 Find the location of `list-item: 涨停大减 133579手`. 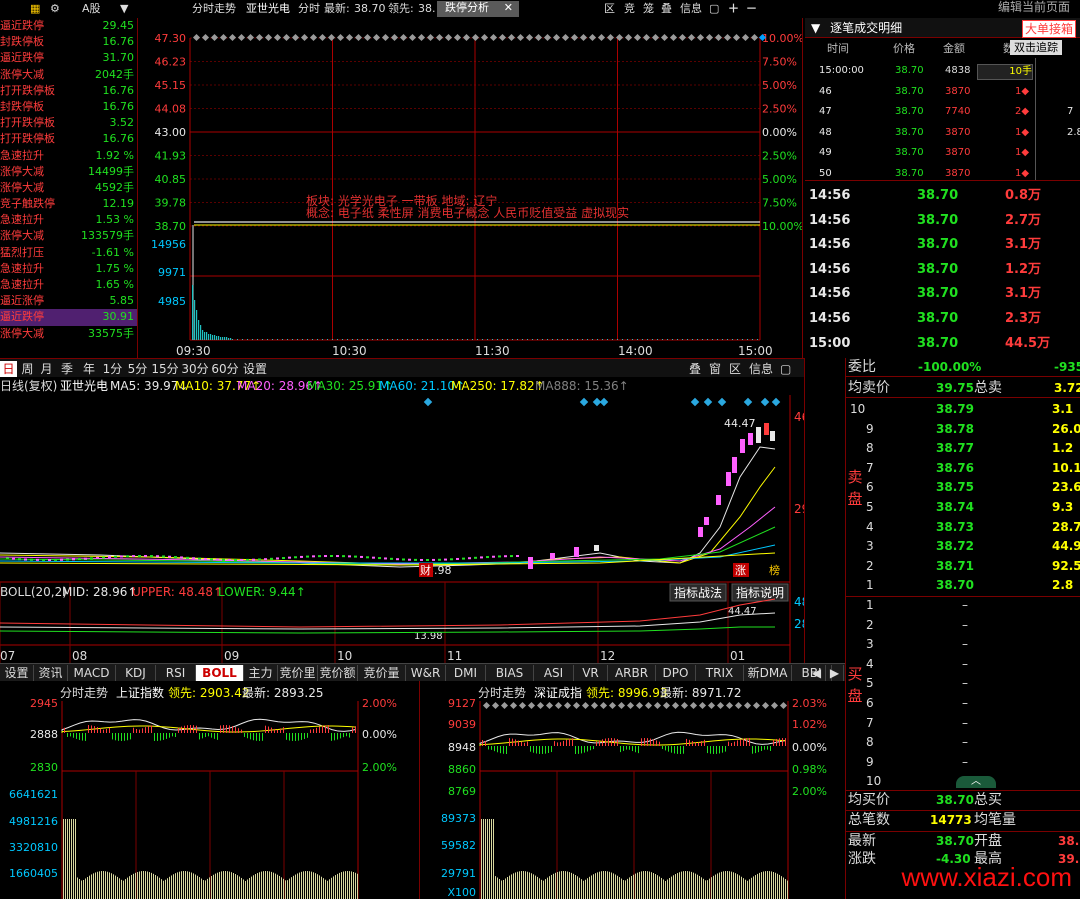

list-item: 涨停大减 133579手 is located at coordinates (68, 236).